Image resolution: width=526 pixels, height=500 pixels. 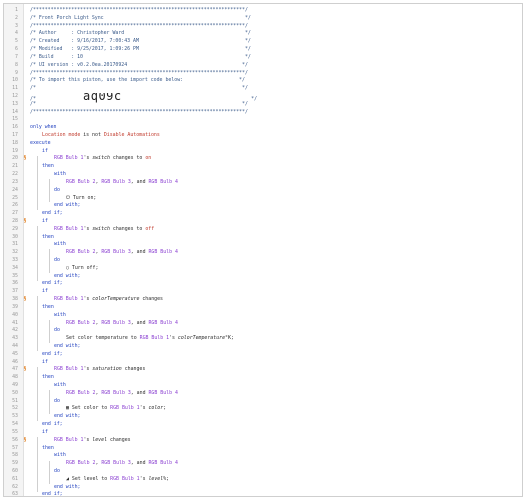 What do you see at coordinates (15, 283) in the screenshot?
I see `line-number: 36` at bounding box center [15, 283].